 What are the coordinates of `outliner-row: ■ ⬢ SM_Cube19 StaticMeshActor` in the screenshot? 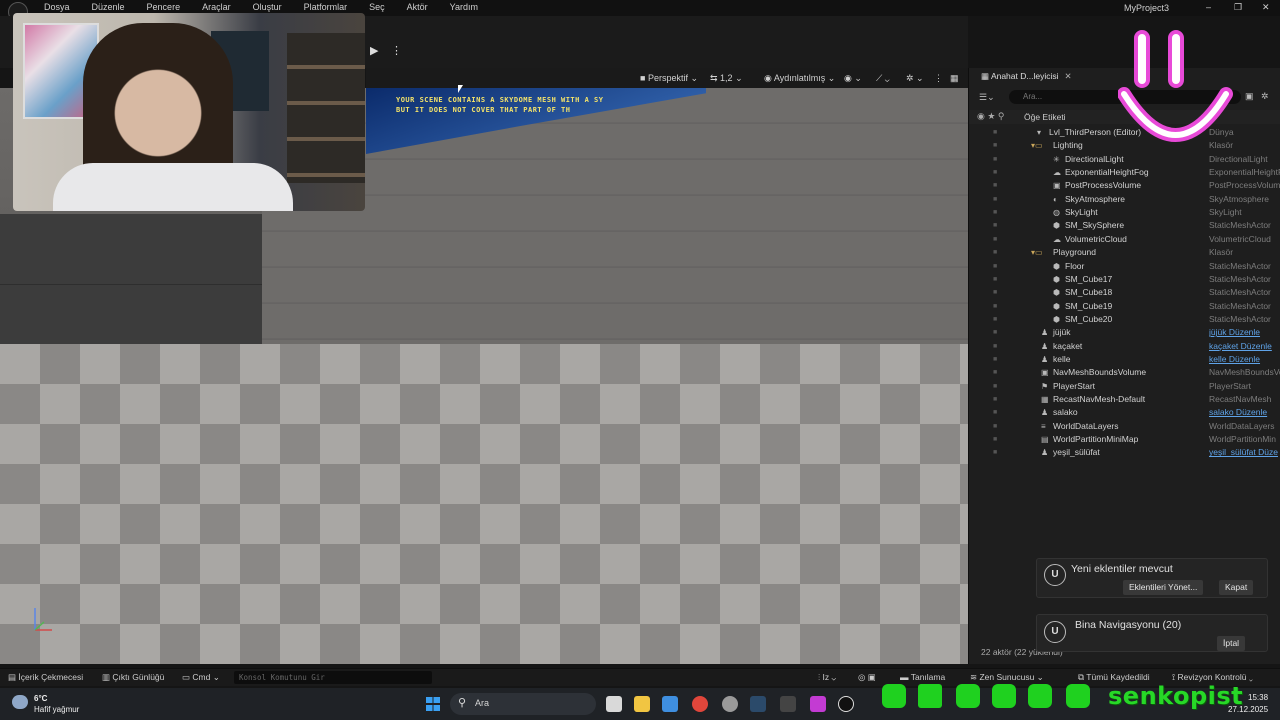 It's located at (1124, 306).